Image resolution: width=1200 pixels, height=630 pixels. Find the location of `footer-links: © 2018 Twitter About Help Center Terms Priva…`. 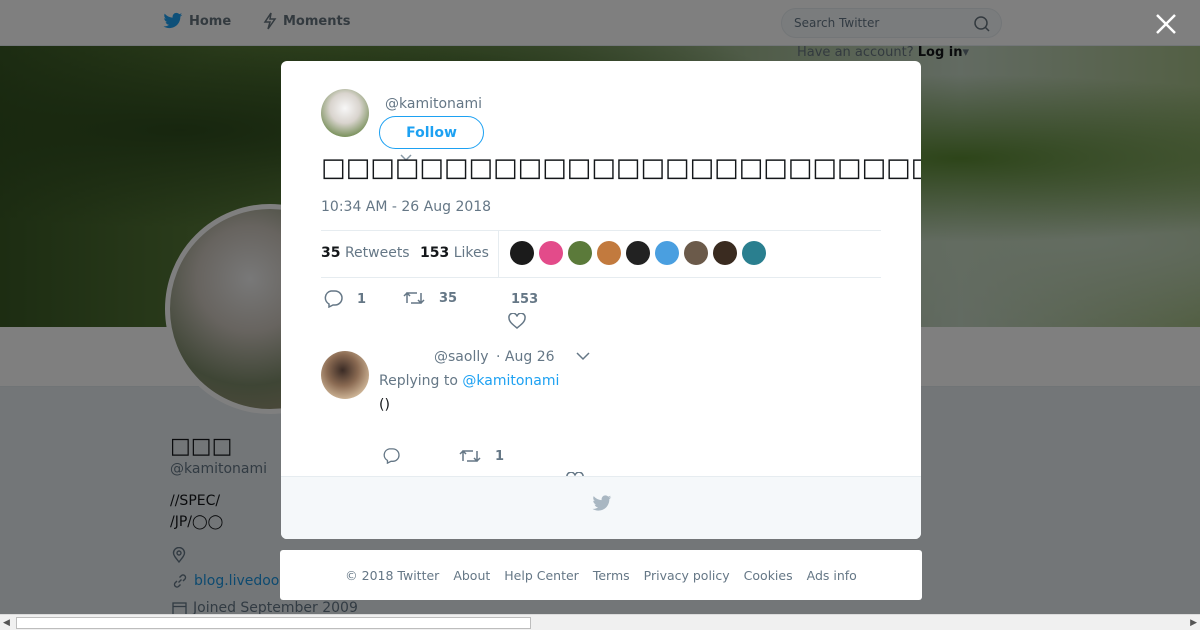

footer-links: © 2018 Twitter About Help Center Terms Priva… is located at coordinates (601, 575).